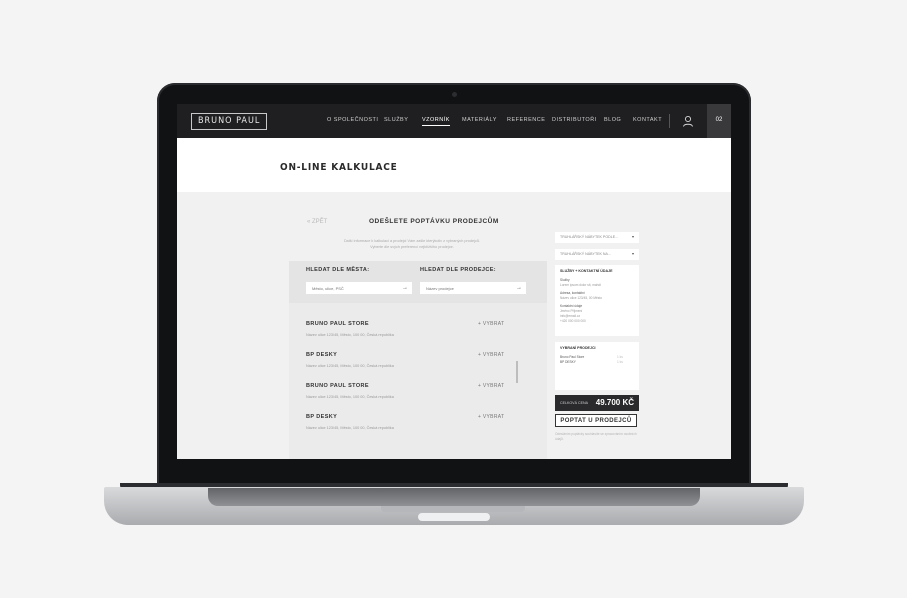  Describe the element at coordinates (454, 497) in the screenshot. I see `keyboard` at that location.